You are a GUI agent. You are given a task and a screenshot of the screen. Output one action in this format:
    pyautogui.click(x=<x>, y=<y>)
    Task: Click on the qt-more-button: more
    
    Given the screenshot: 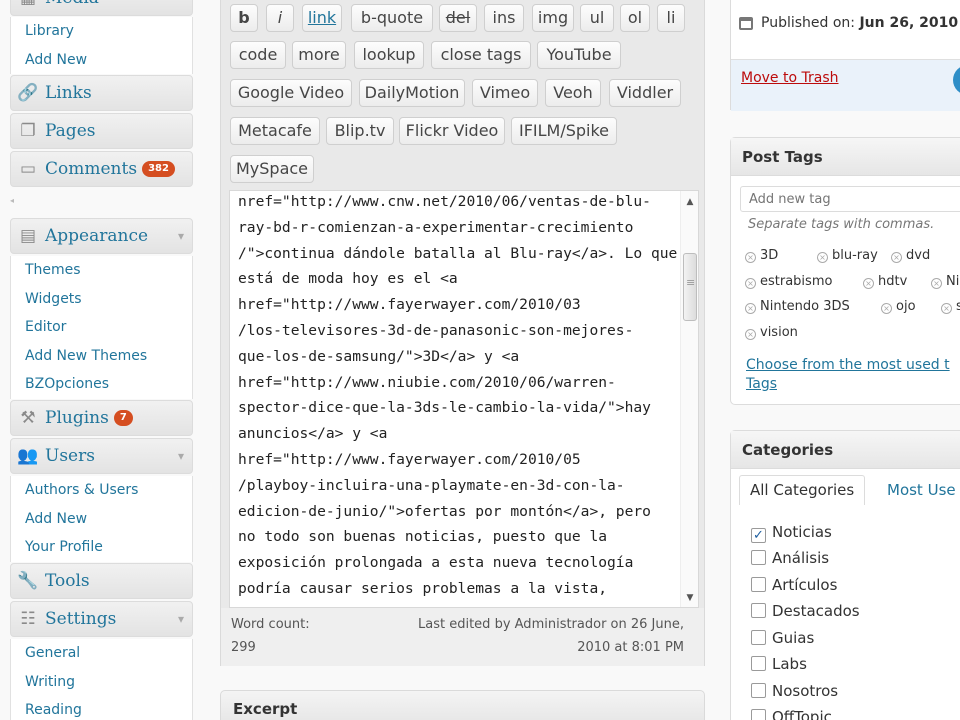 What is the action you would take?
    pyautogui.click(x=319, y=55)
    